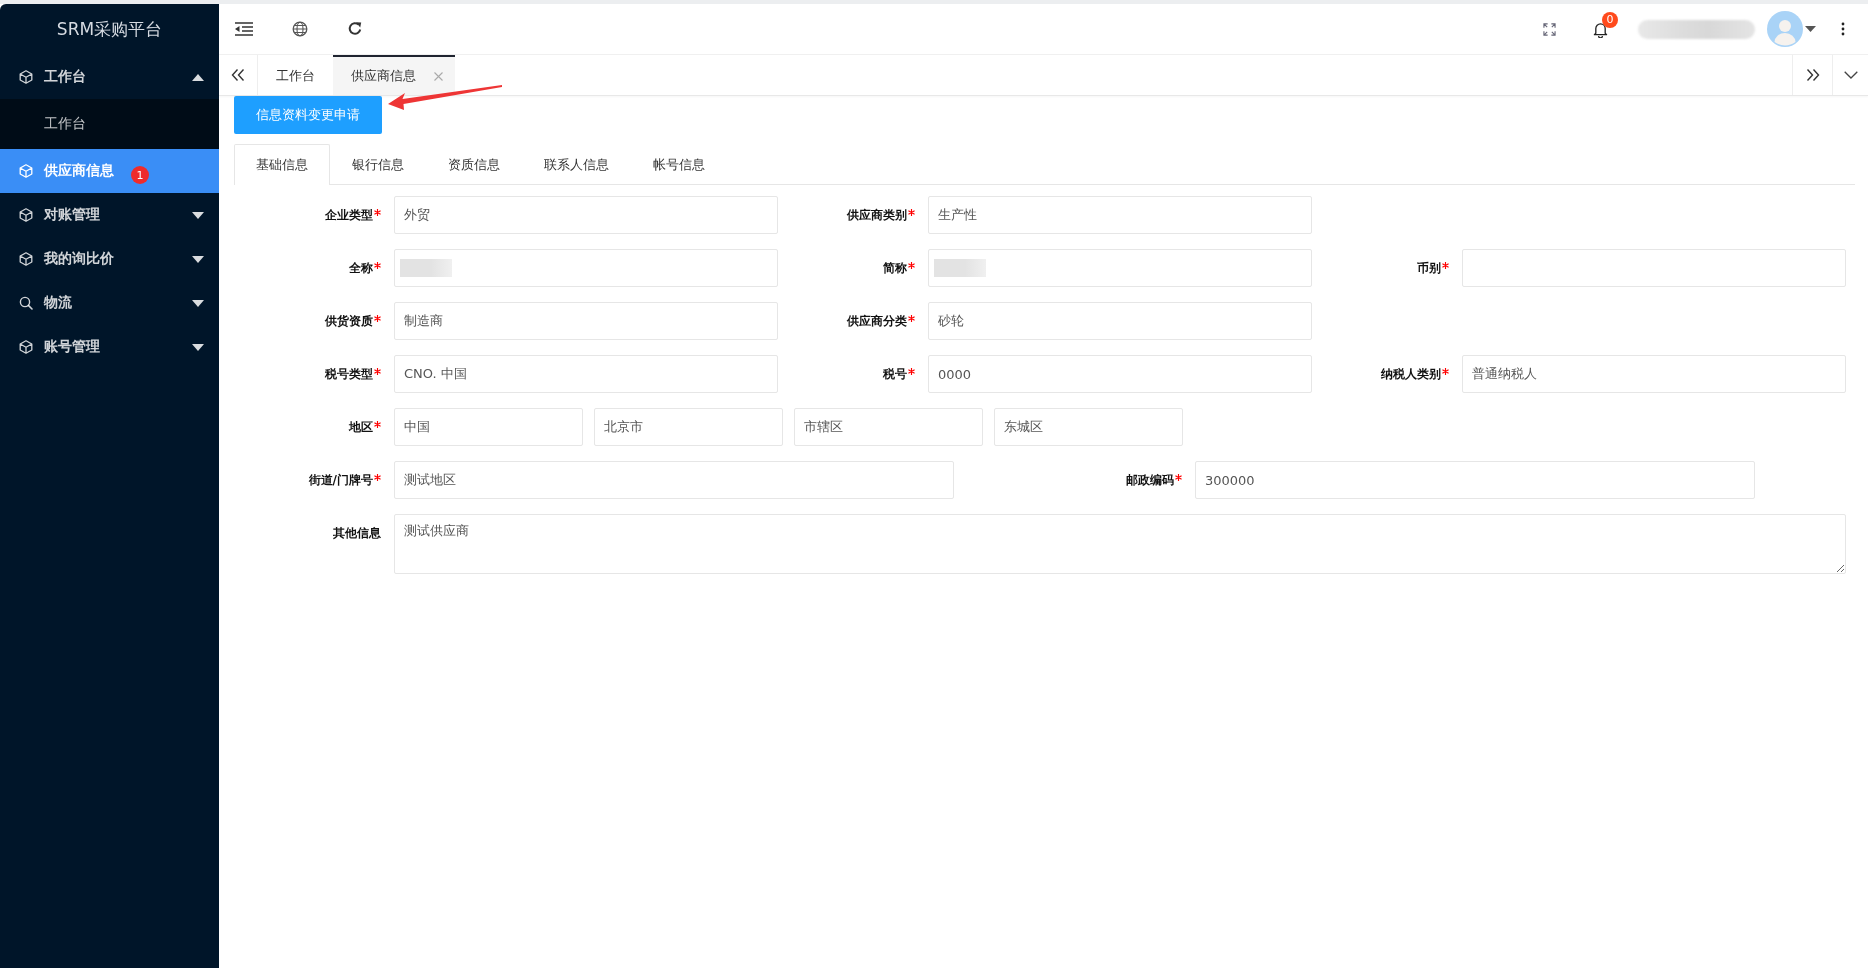 The image size is (1868, 968). Describe the element at coordinates (357, 533) in the screenshot. I see `field-label: 其他信息` at that location.